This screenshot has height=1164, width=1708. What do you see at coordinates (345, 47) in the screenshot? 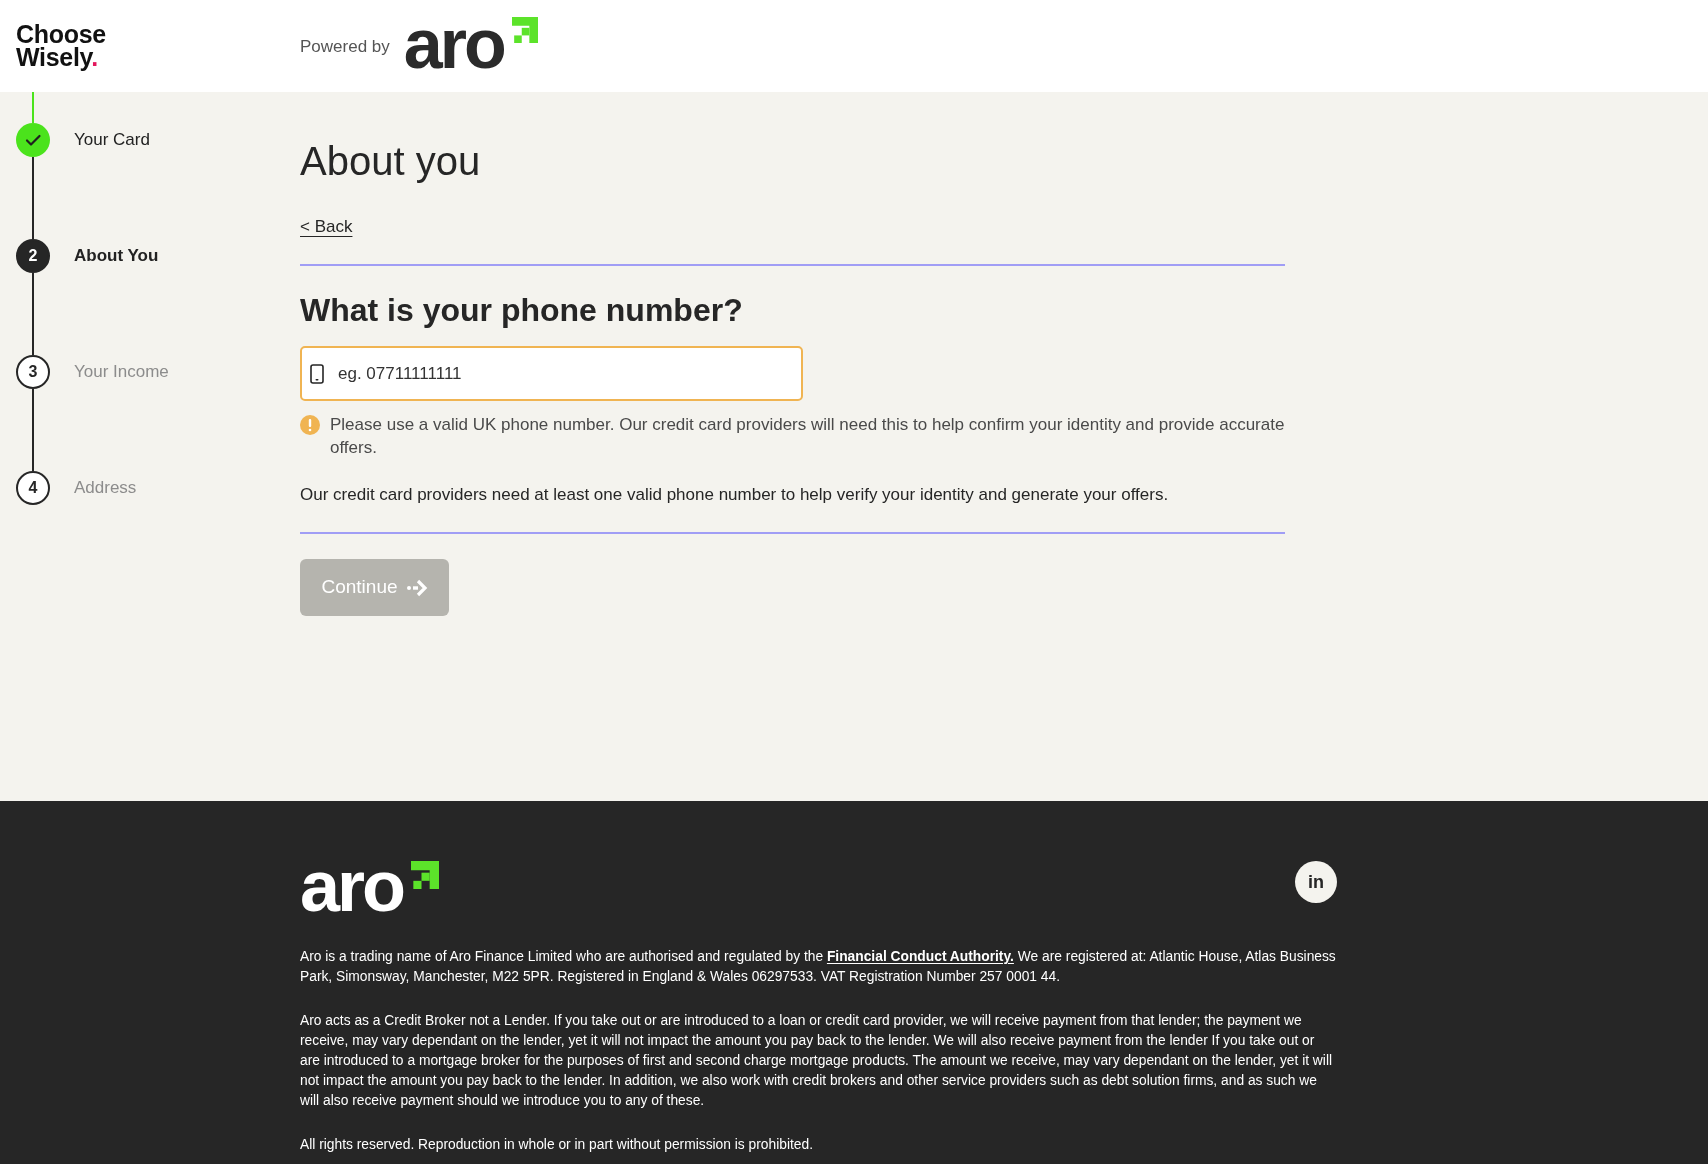
I see `powered-by-text: Powered by` at bounding box center [345, 47].